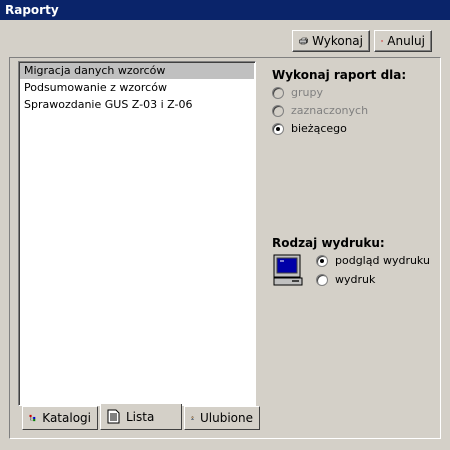  I want to click on option-label: grupy, so click(307, 92).